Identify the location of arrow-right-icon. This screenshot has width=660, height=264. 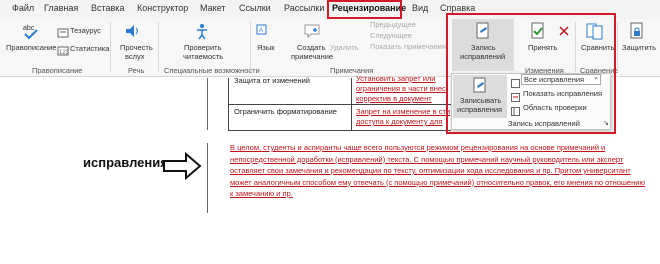
(182, 166).